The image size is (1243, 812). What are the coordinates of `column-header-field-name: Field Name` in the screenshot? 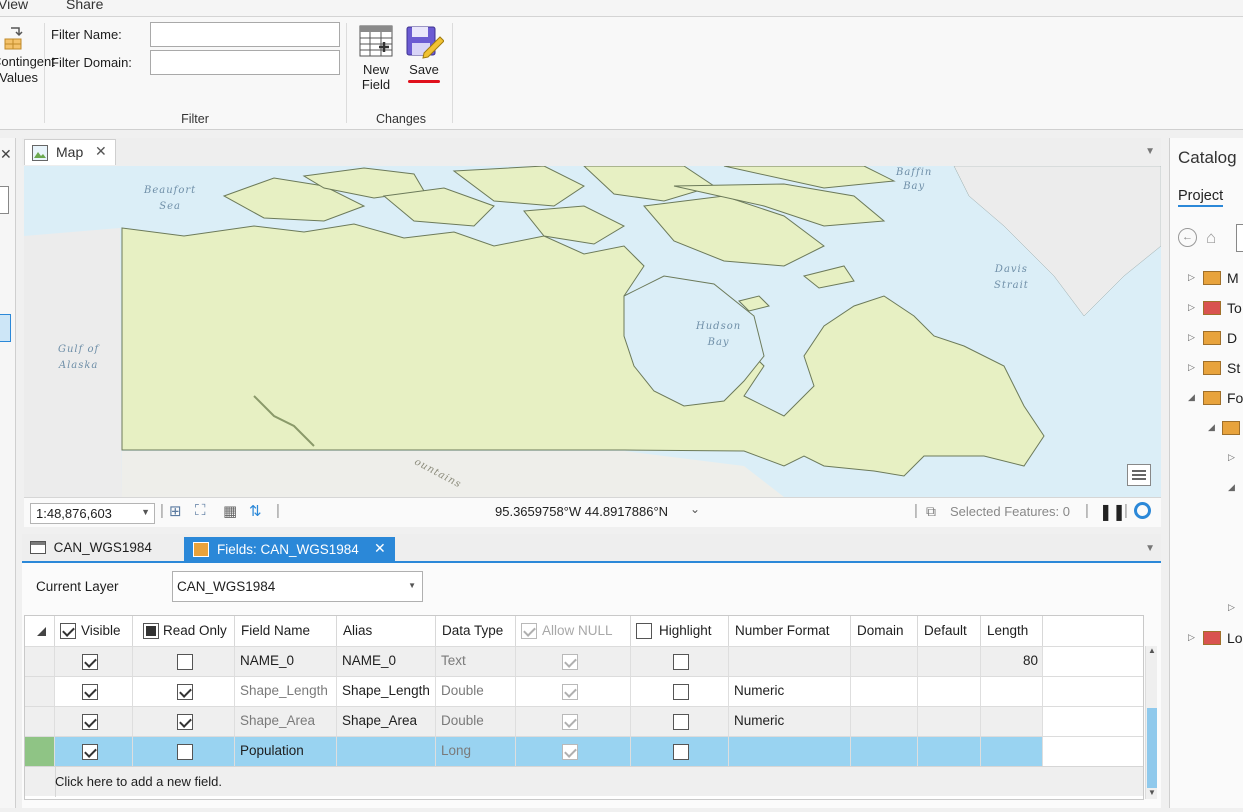 It's located at (286, 631).